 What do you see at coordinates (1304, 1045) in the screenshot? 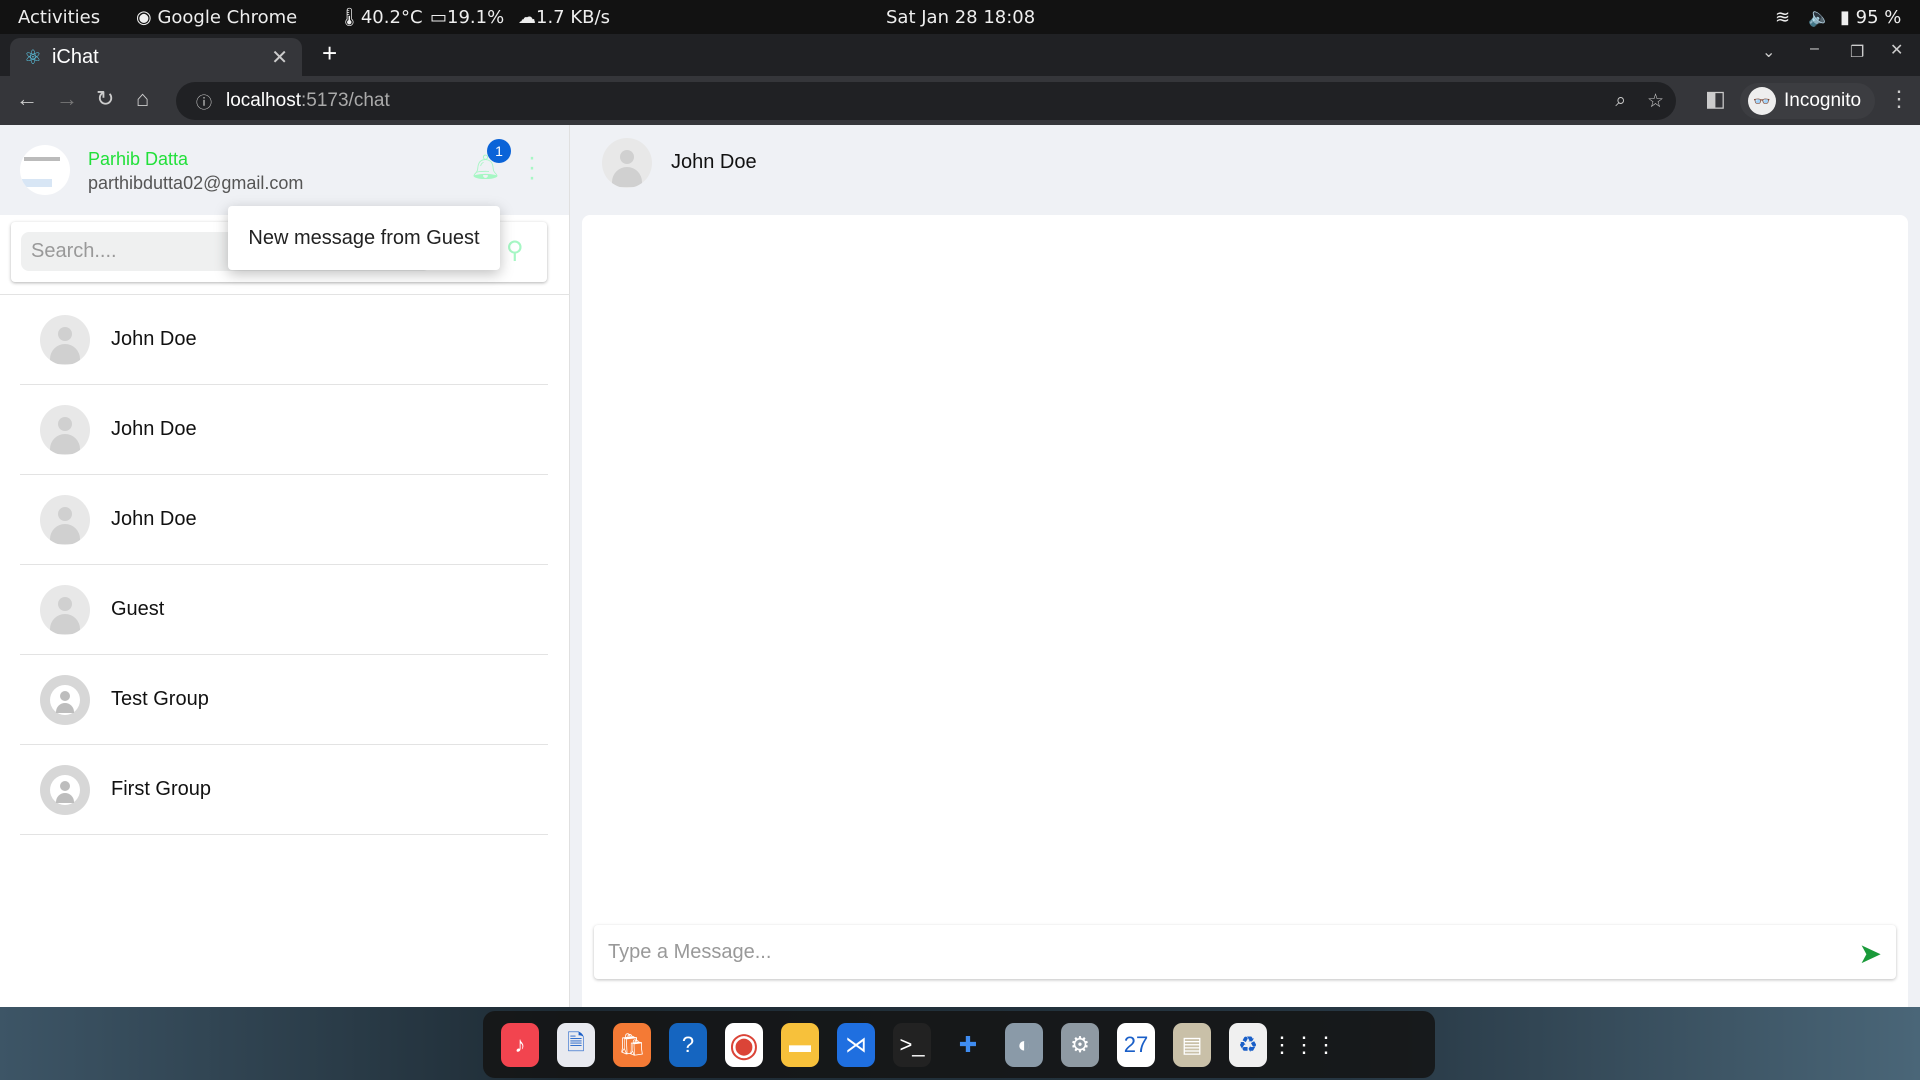
I see `app-grid-icon: ⋮⋮⋮` at bounding box center [1304, 1045].